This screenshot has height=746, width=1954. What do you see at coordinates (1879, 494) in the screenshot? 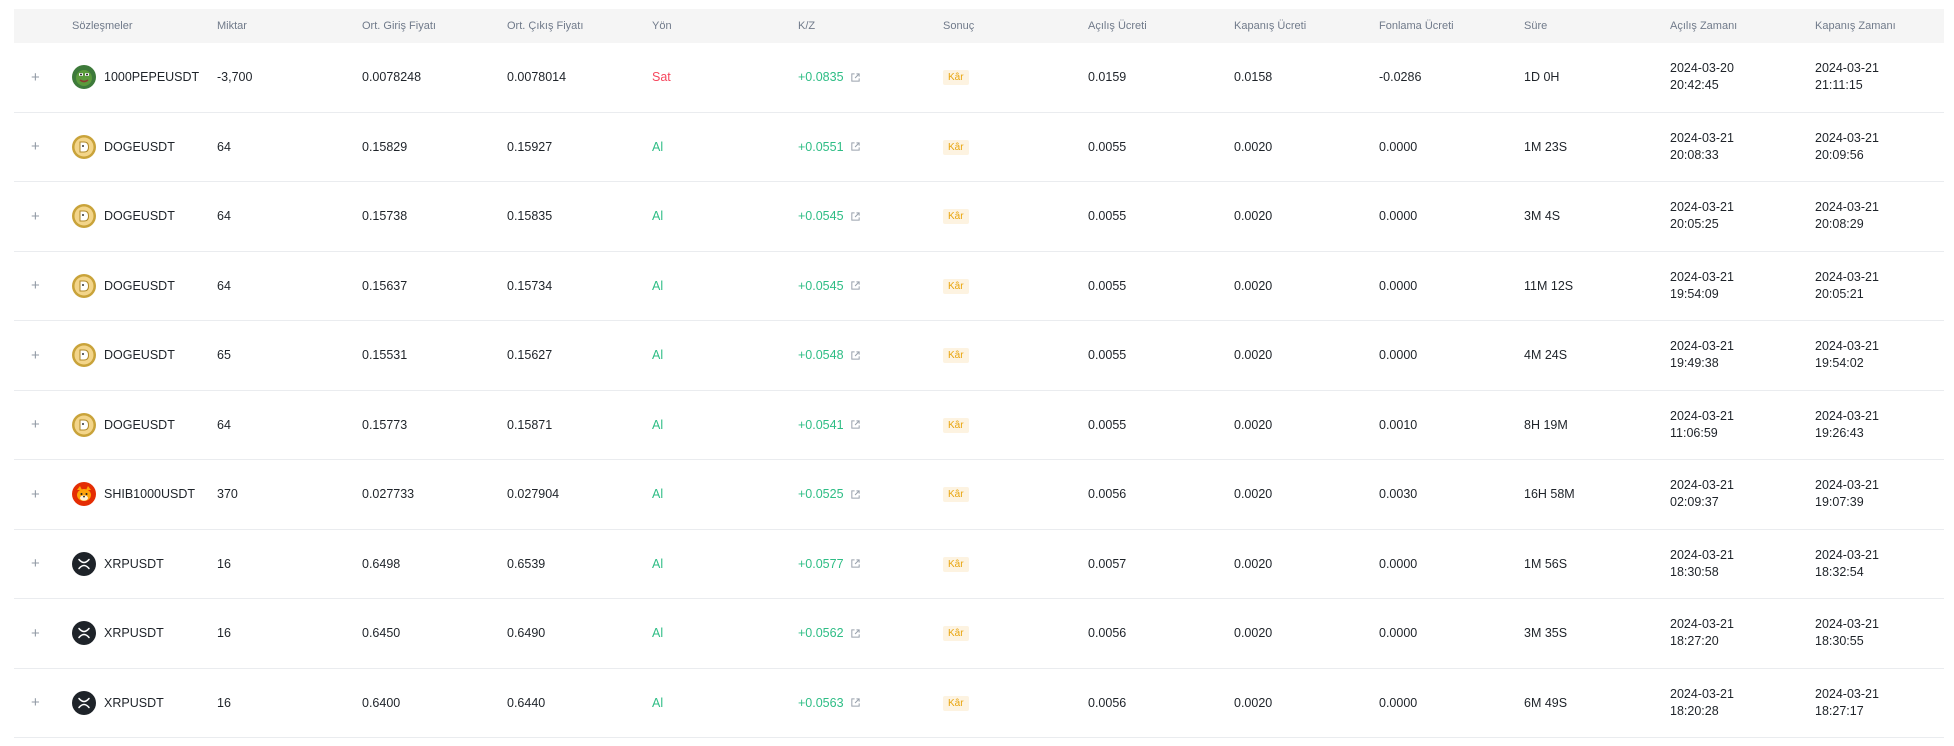
I see `close-time-value: 2024-03-21 19:07:39` at bounding box center [1879, 494].